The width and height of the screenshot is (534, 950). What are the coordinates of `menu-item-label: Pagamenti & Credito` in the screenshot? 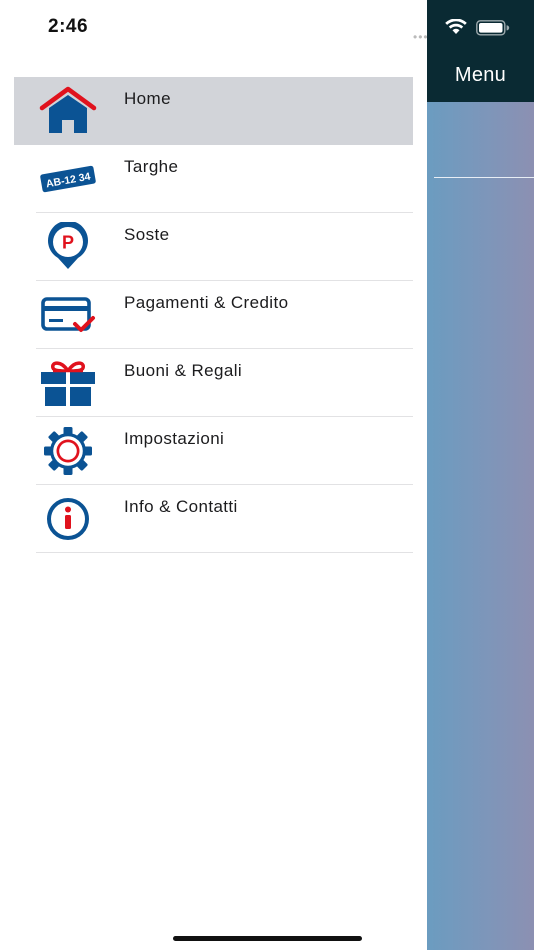 It's located at (206, 302).